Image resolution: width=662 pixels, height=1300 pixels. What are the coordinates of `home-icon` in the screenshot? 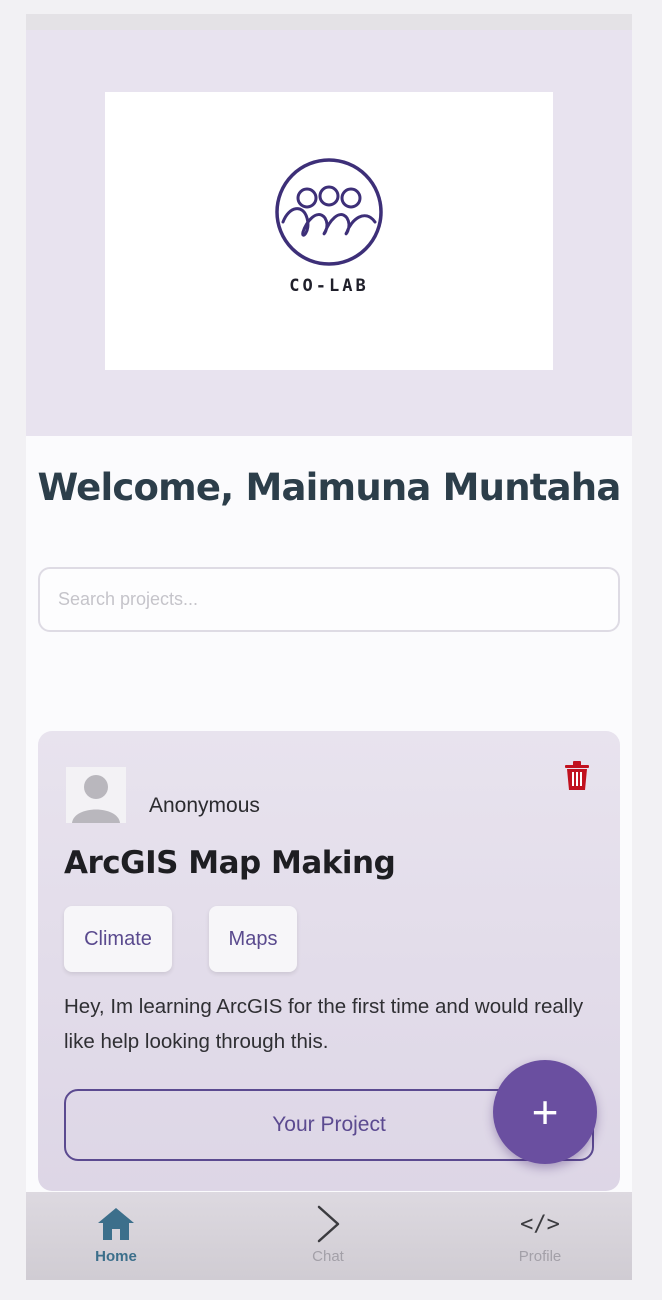 It's located at (116, 1224).